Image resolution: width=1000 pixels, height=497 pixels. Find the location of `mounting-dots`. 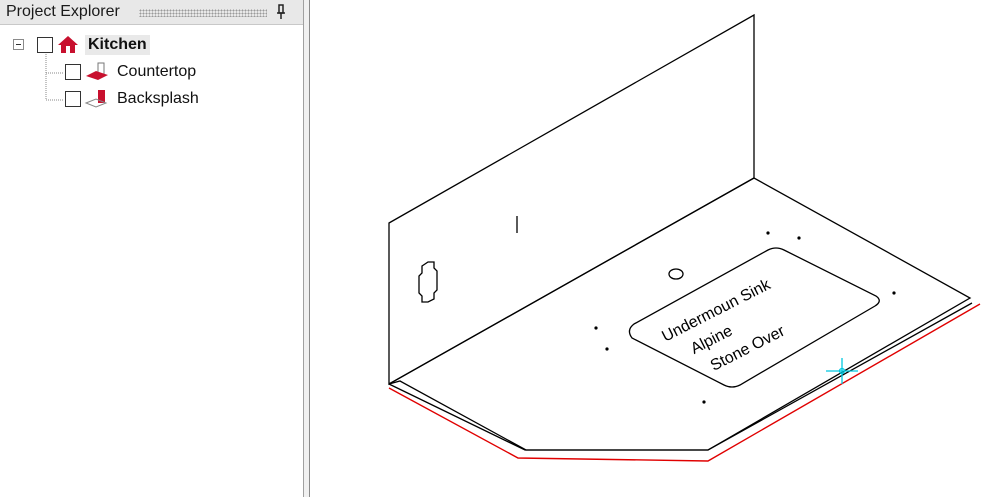

mounting-dots is located at coordinates (745, 317).